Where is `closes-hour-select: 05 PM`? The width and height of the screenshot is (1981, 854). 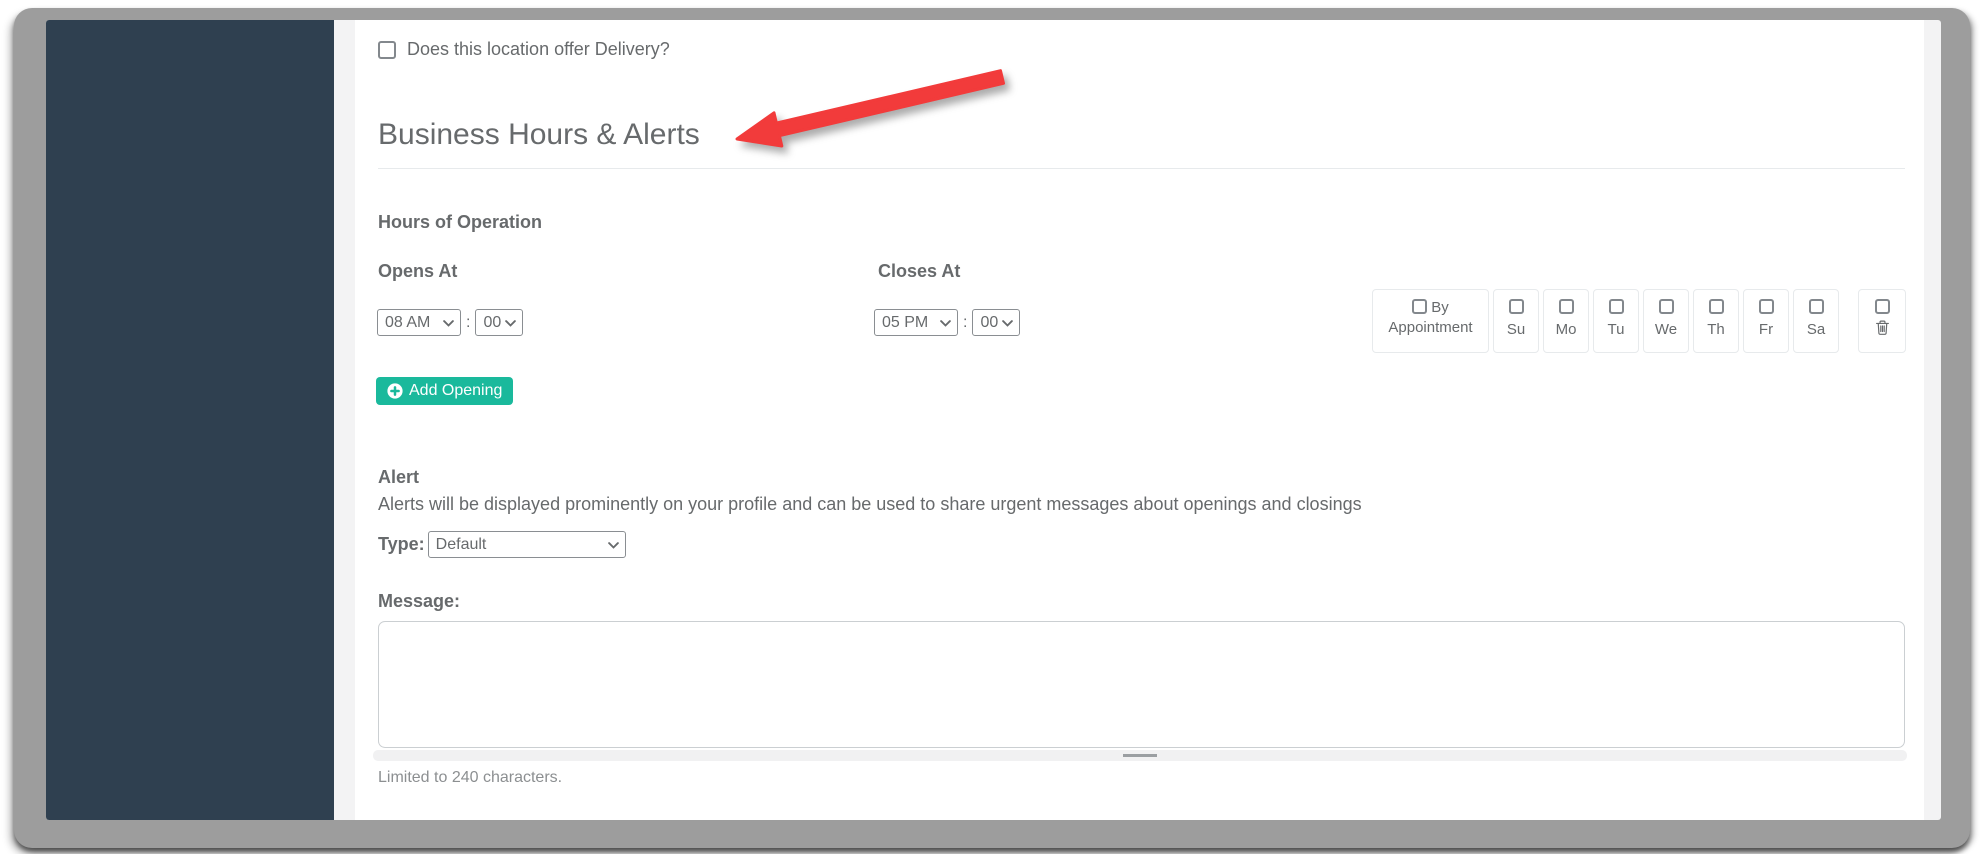 closes-hour-select: 05 PM is located at coordinates (916, 322).